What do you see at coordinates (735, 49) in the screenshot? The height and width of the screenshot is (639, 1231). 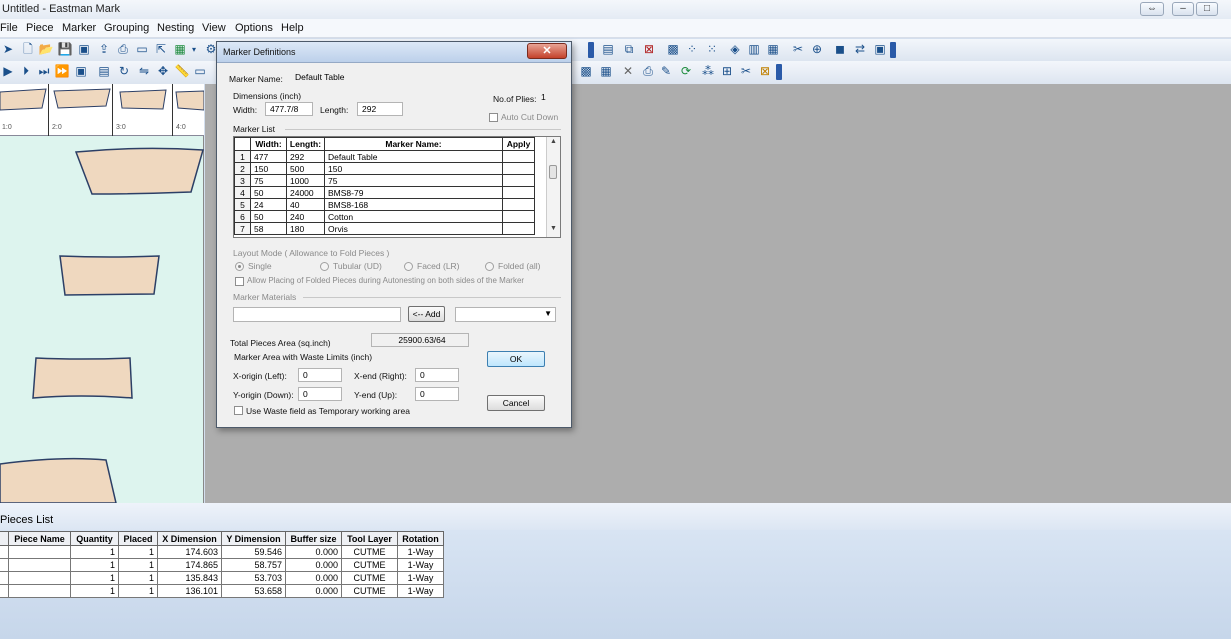 I see `nest-icon: ◈` at bounding box center [735, 49].